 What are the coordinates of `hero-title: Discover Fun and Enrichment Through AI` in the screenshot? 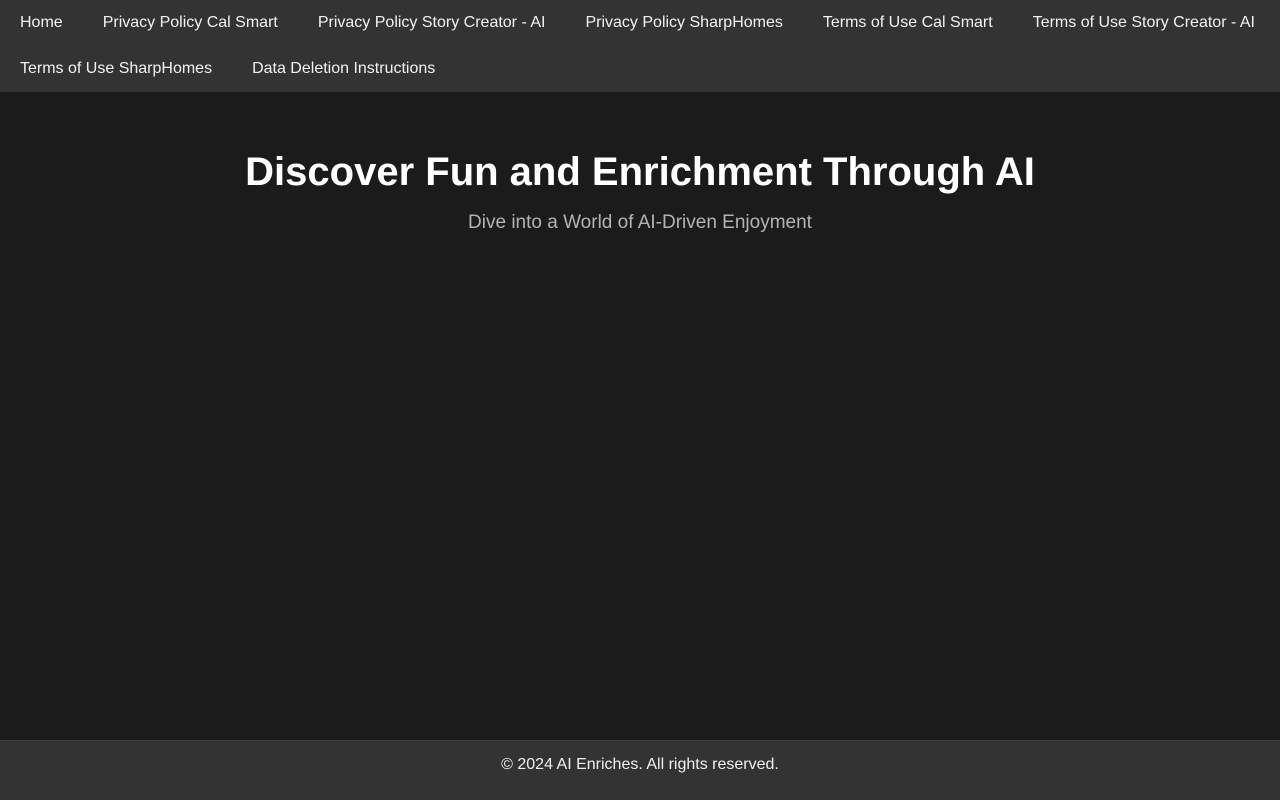 It's located at (640, 172).